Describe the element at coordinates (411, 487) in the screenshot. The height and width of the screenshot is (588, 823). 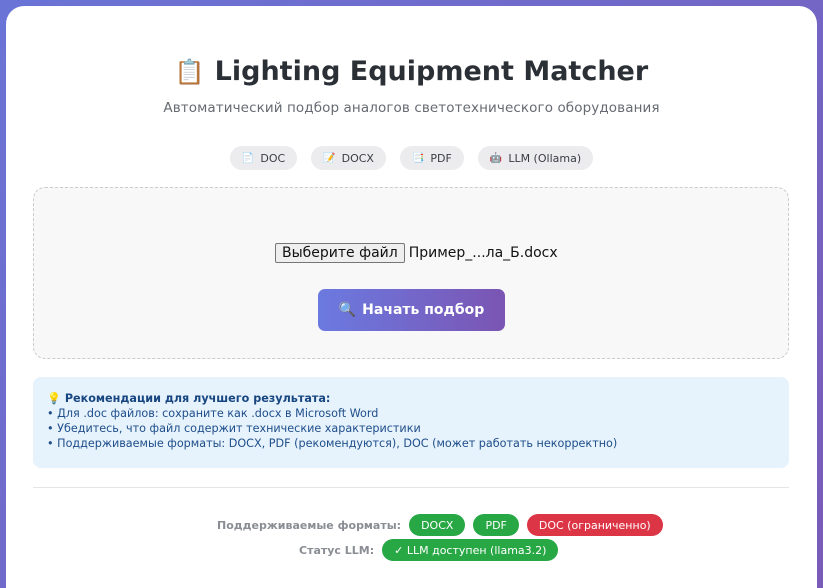
I see `divider` at that location.